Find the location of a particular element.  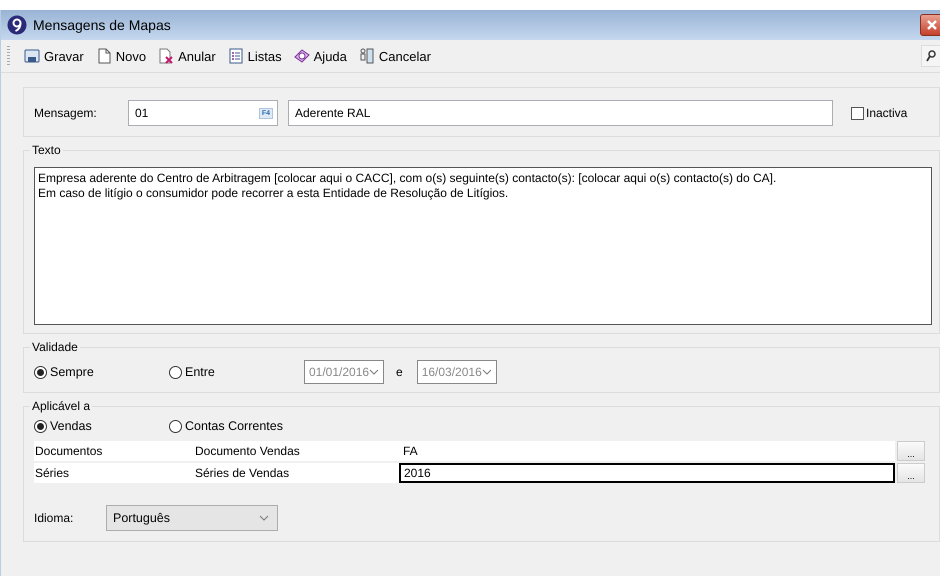

exit-icon is located at coordinates (366, 56).